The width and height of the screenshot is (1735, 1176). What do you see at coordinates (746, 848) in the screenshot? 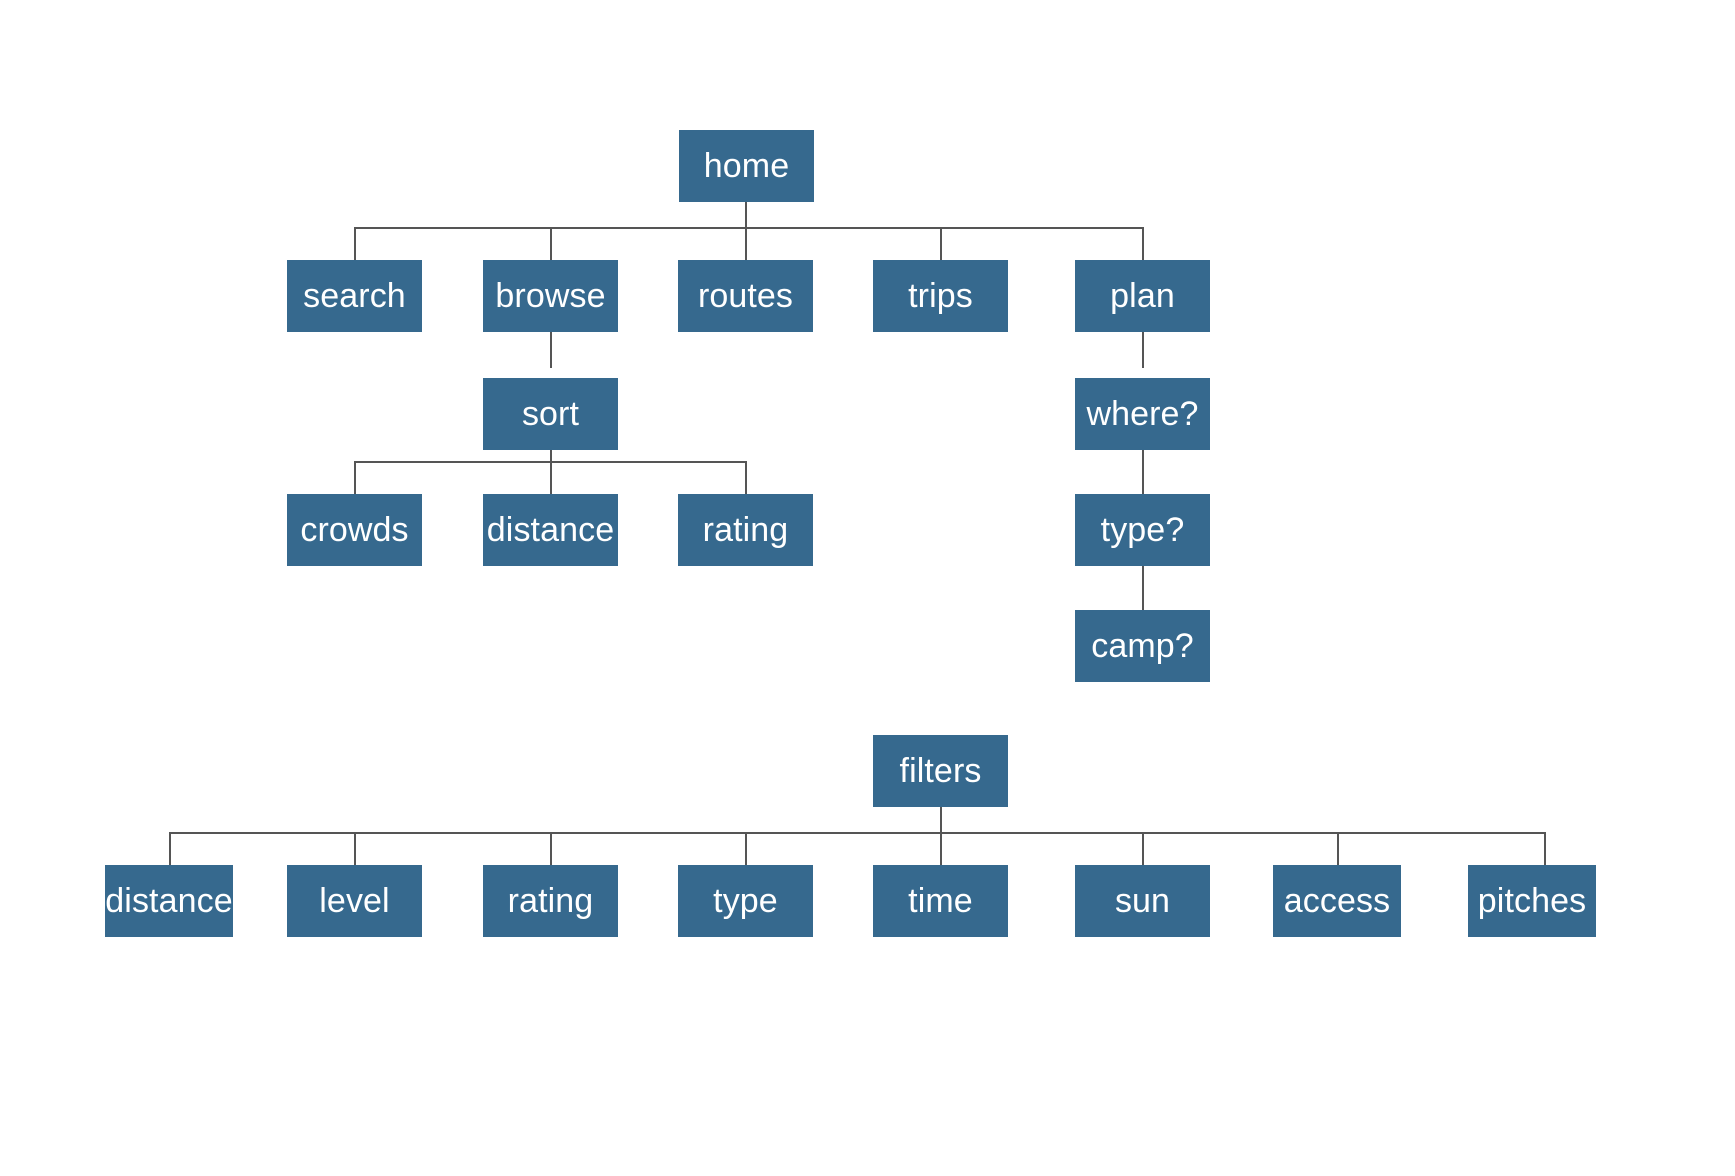
I see `edge-filters-to-type` at bounding box center [746, 848].